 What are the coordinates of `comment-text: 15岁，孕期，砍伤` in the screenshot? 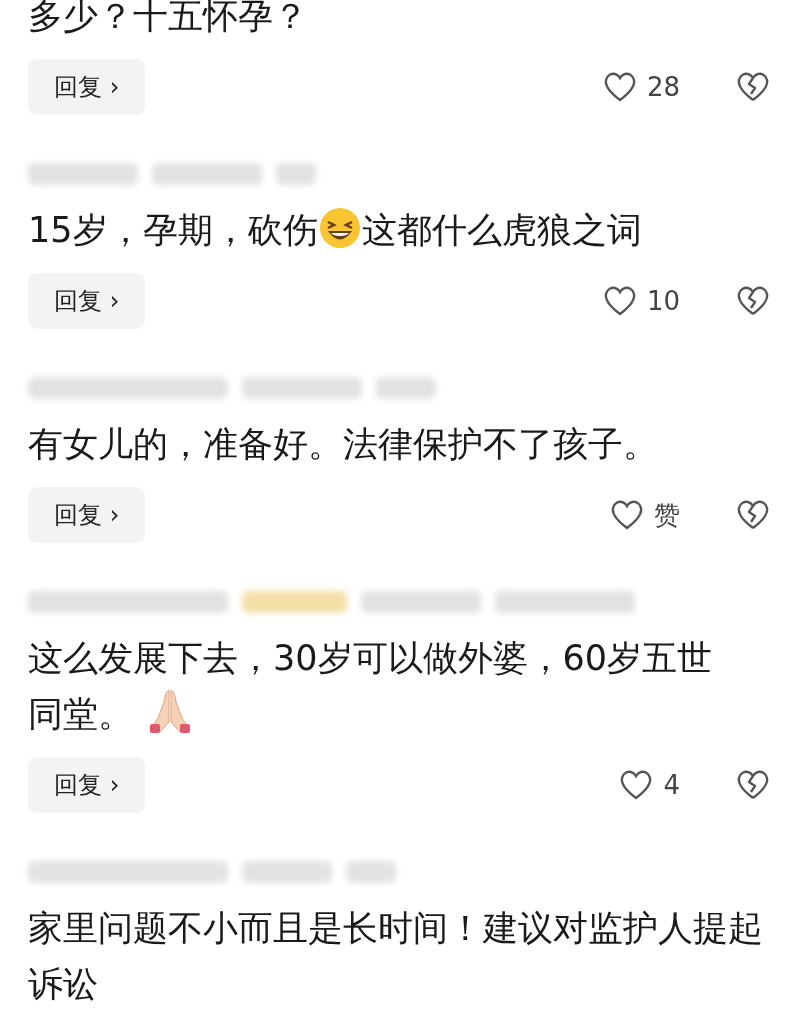 It's located at (173, 230).